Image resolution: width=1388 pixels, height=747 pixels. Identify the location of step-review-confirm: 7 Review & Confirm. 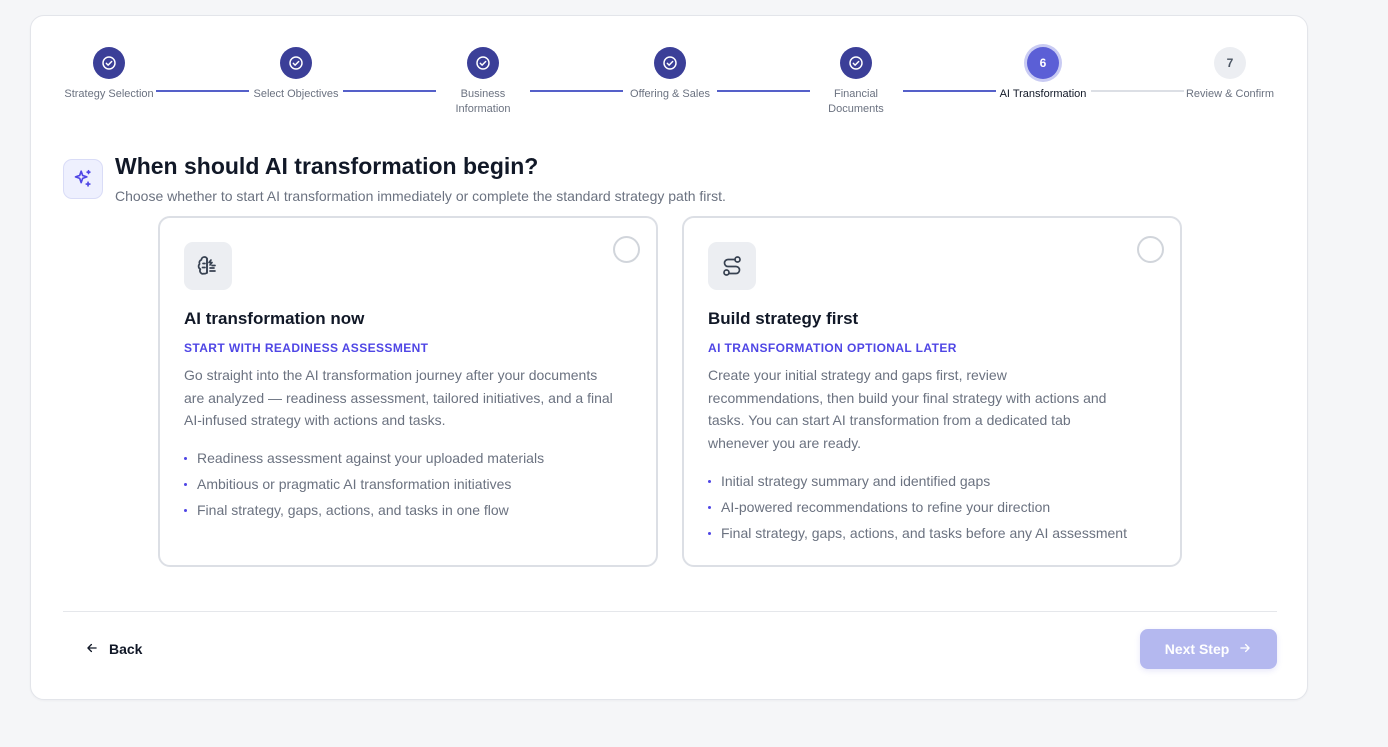
(1230, 74).